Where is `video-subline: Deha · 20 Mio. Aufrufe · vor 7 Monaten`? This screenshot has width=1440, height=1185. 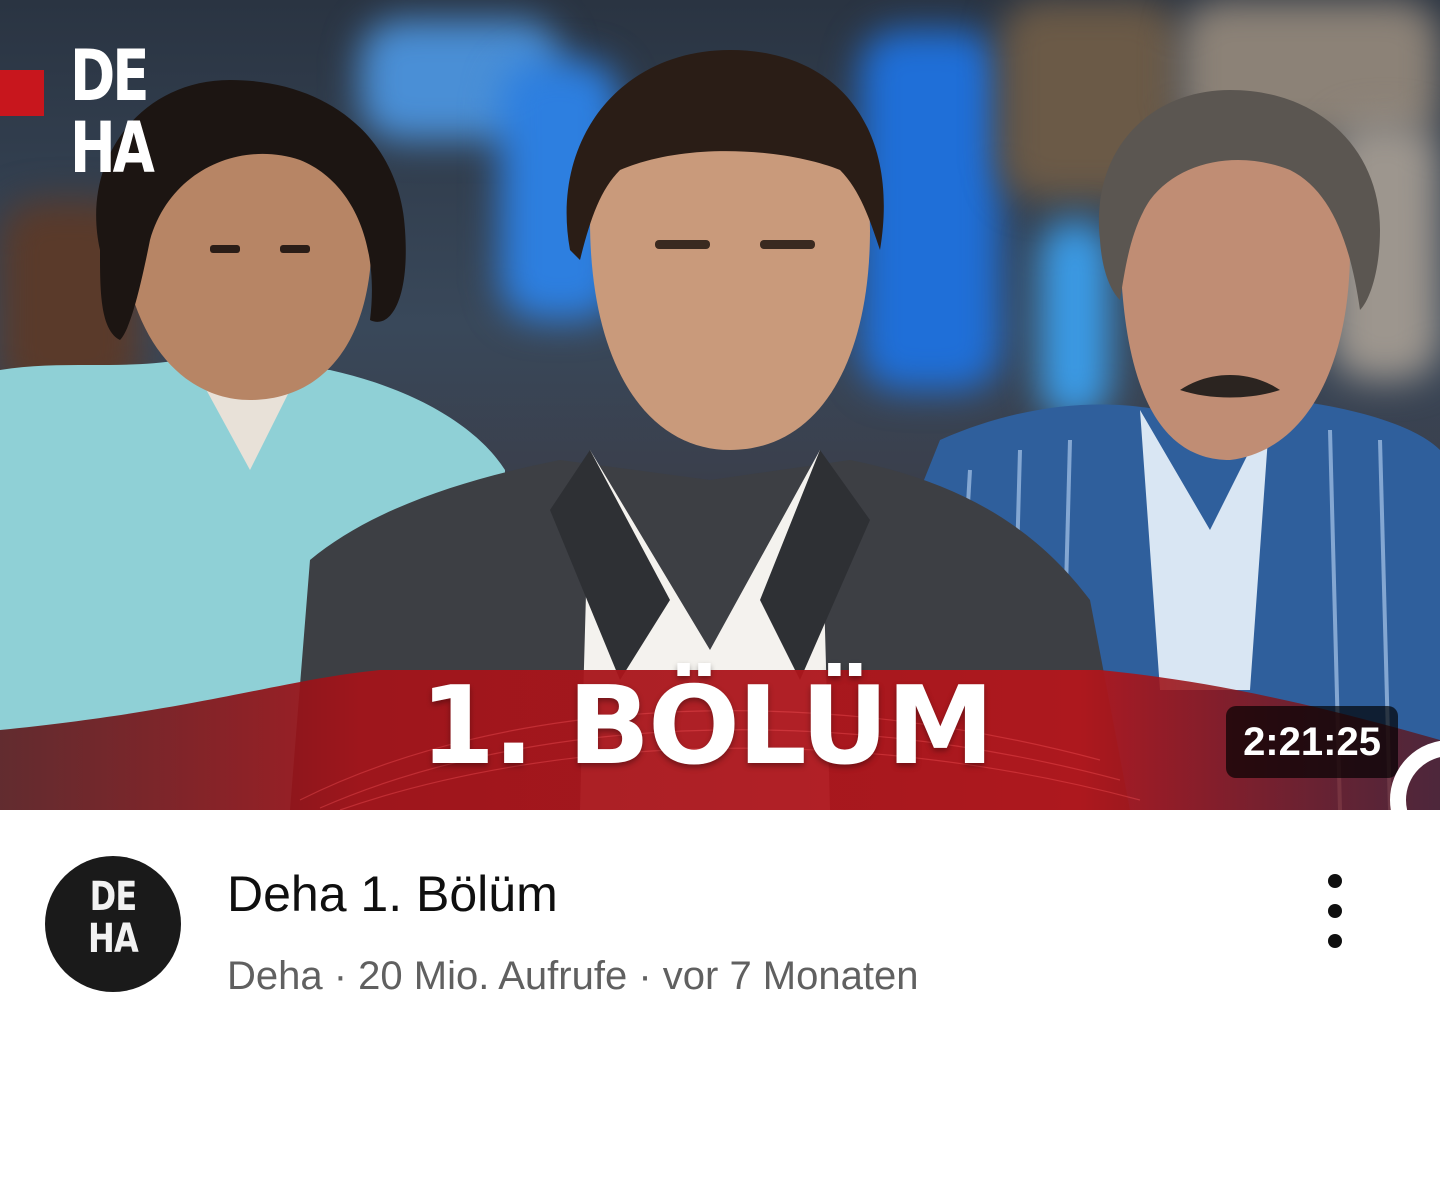
video-subline: Deha · 20 Mio. Aufrufe · vor 7 Monaten is located at coordinates (727, 976).